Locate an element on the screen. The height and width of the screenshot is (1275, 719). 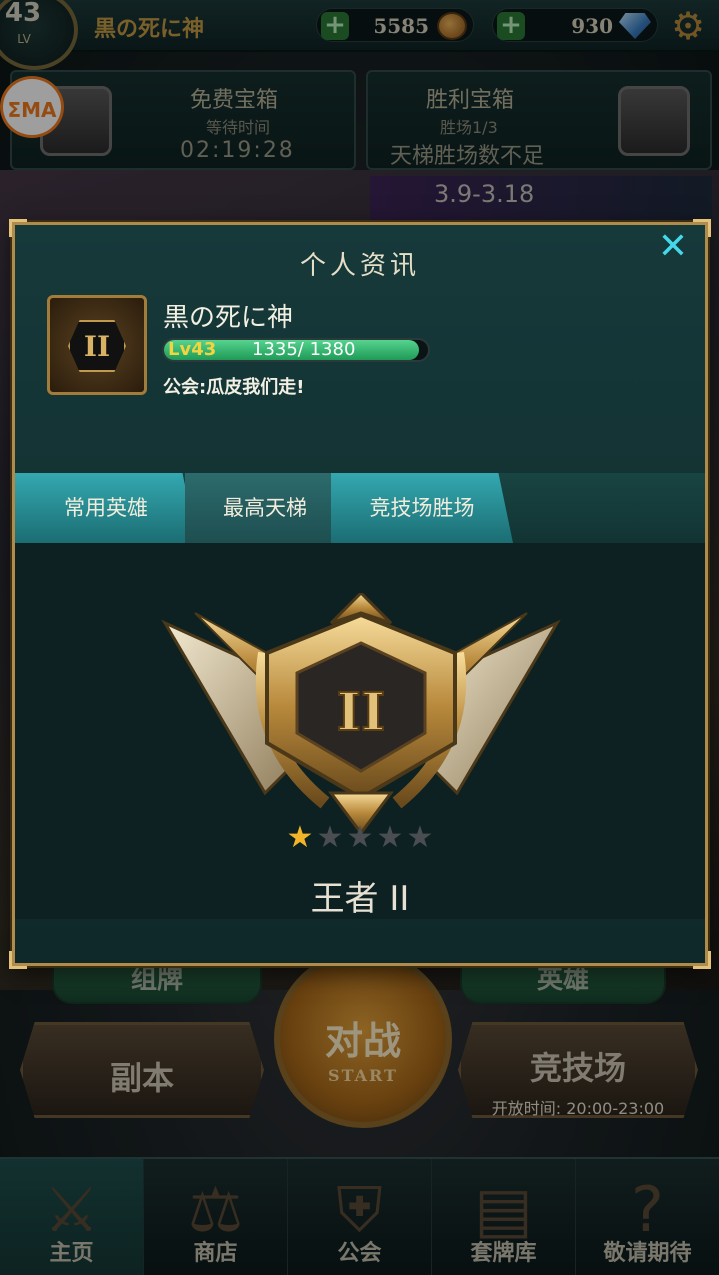
star-filled-icon: ★ is located at coordinates (300, 837).